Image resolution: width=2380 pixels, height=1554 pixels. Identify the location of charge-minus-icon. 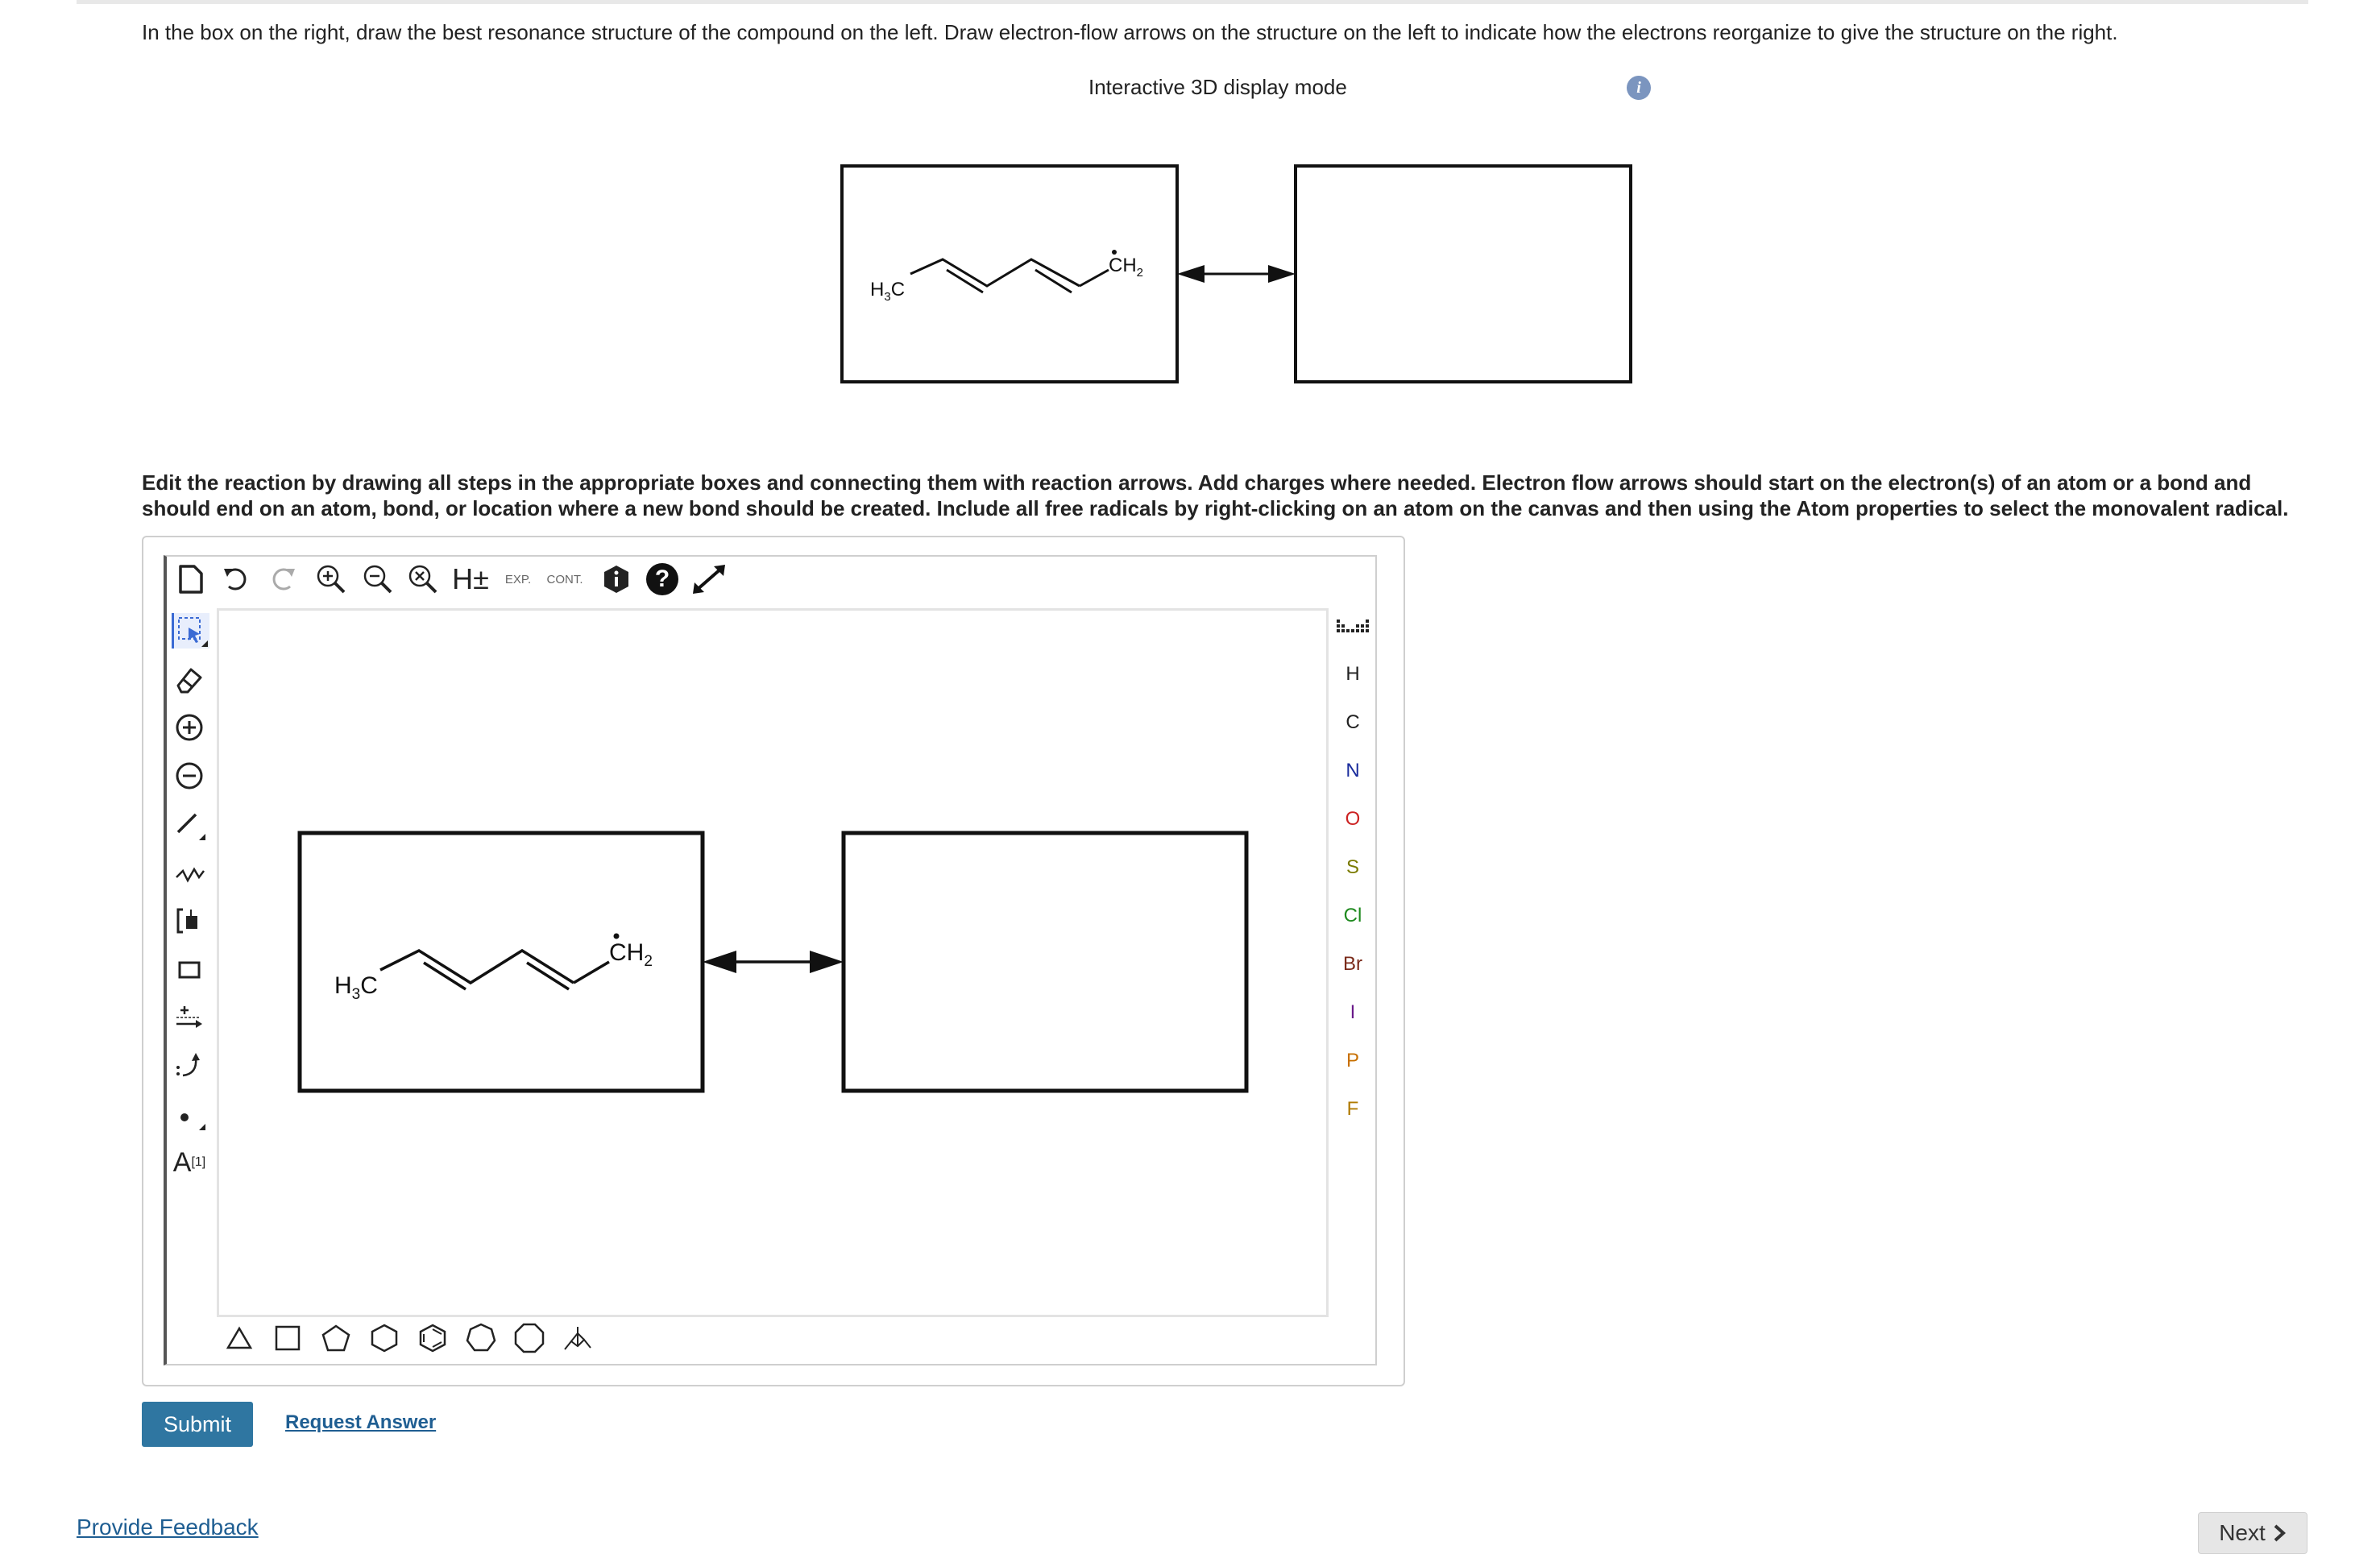
(189, 776).